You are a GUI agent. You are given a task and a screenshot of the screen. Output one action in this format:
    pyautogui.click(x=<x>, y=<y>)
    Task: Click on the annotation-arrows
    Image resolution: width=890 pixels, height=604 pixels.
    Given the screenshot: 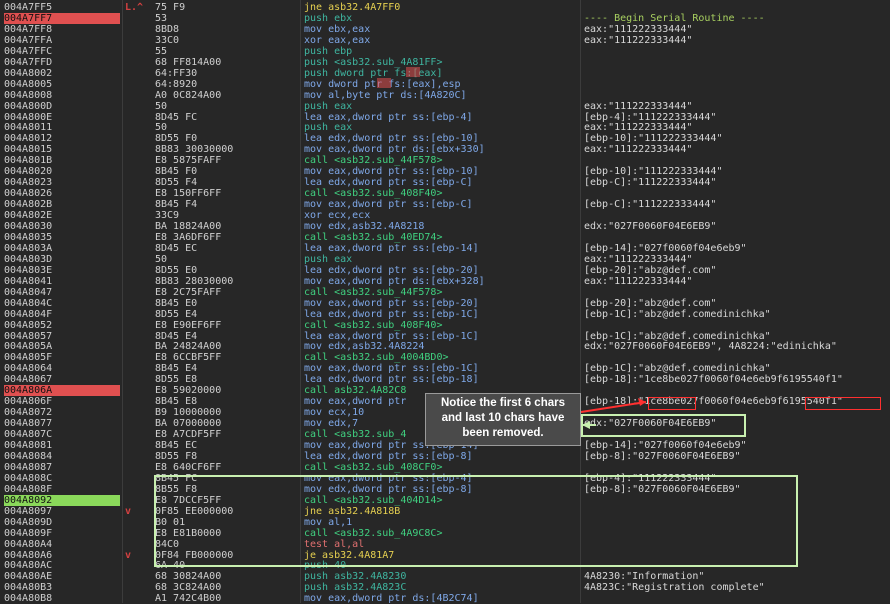 What is the action you would take?
    pyautogui.click(x=613, y=413)
    